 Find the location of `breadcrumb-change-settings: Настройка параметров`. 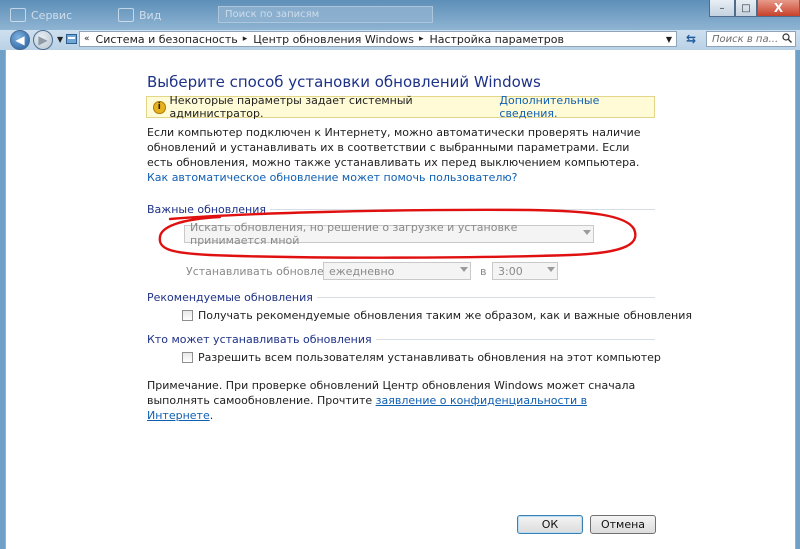

breadcrumb-change-settings: Настройка параметров is located at coordinates (496, 39).